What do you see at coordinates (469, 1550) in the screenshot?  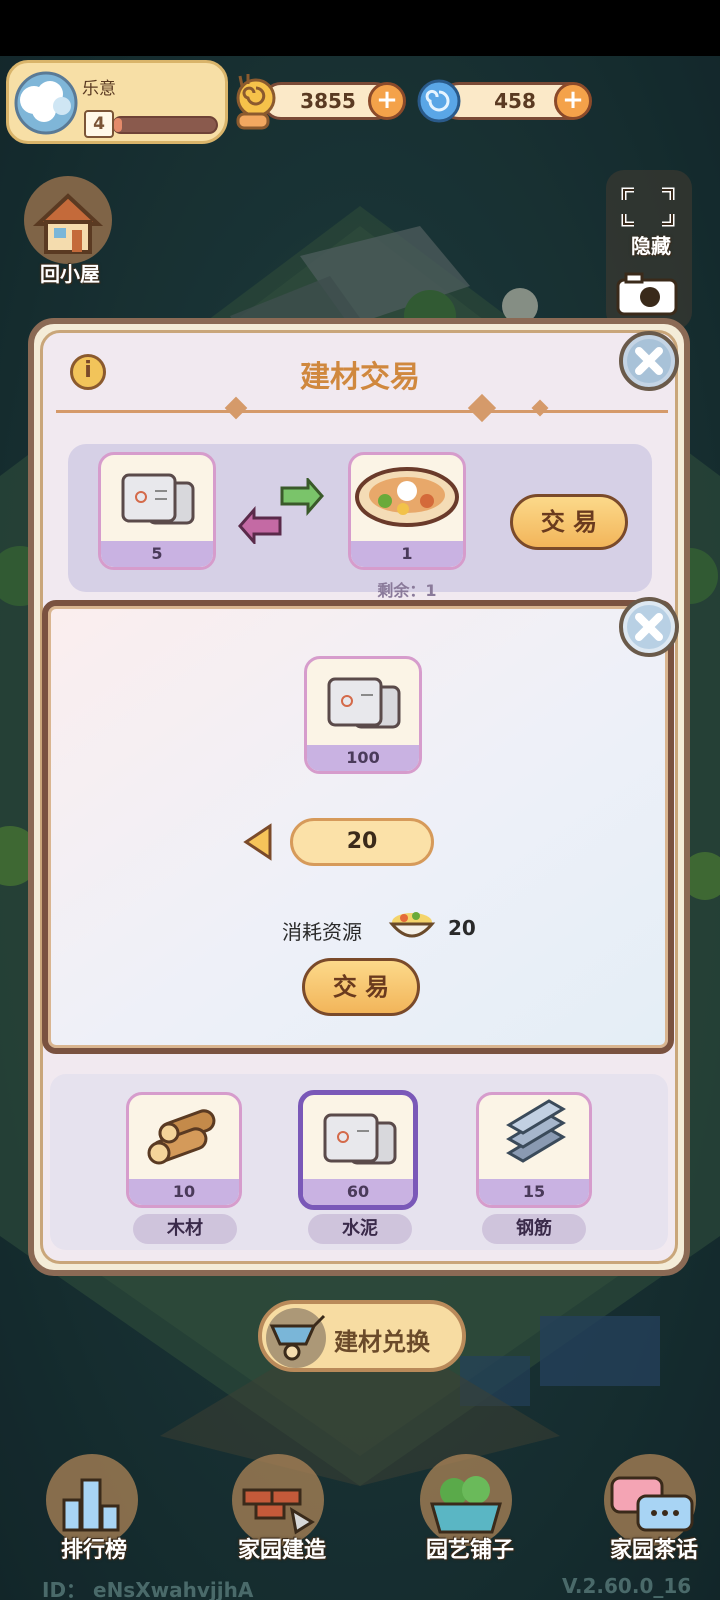 I see `nav-garden-shop-label: 园艺铺子` at bounding box center [469, 1550].